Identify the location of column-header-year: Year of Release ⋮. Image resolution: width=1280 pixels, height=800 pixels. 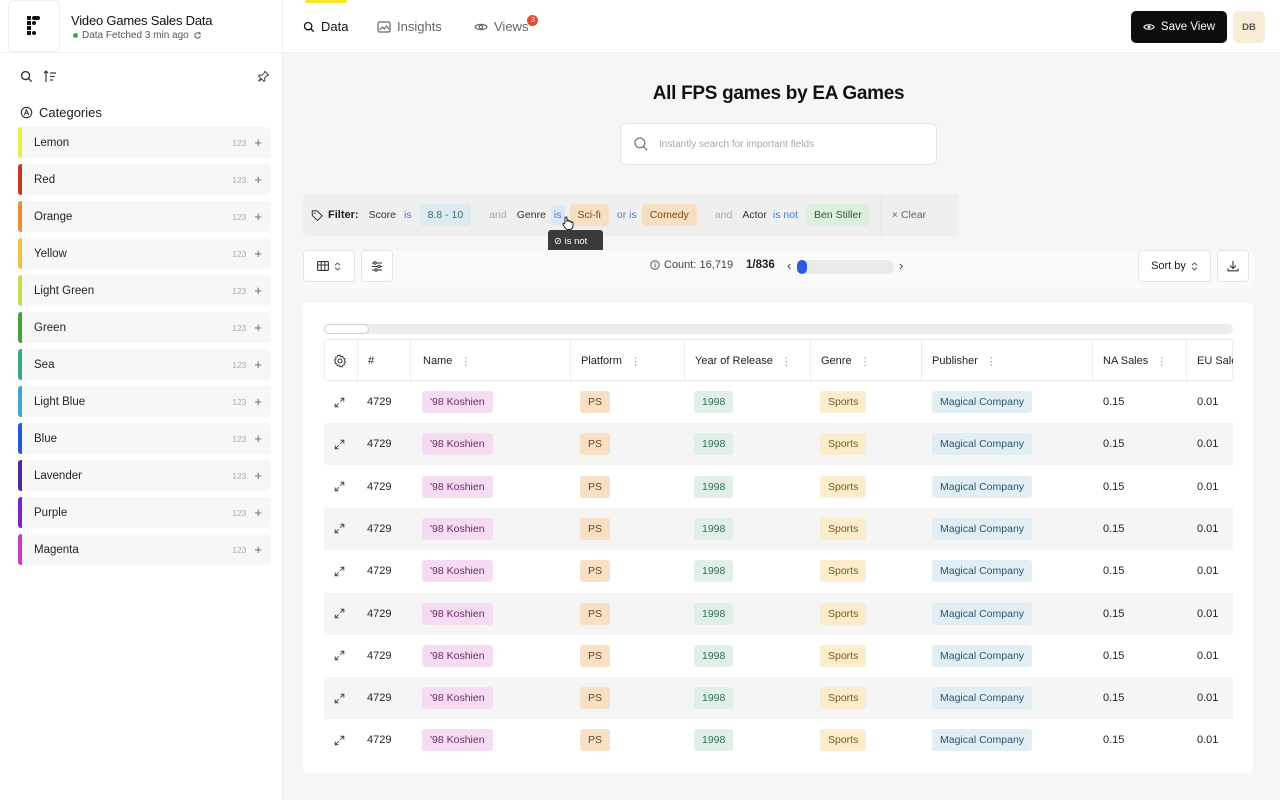
(748, 361).